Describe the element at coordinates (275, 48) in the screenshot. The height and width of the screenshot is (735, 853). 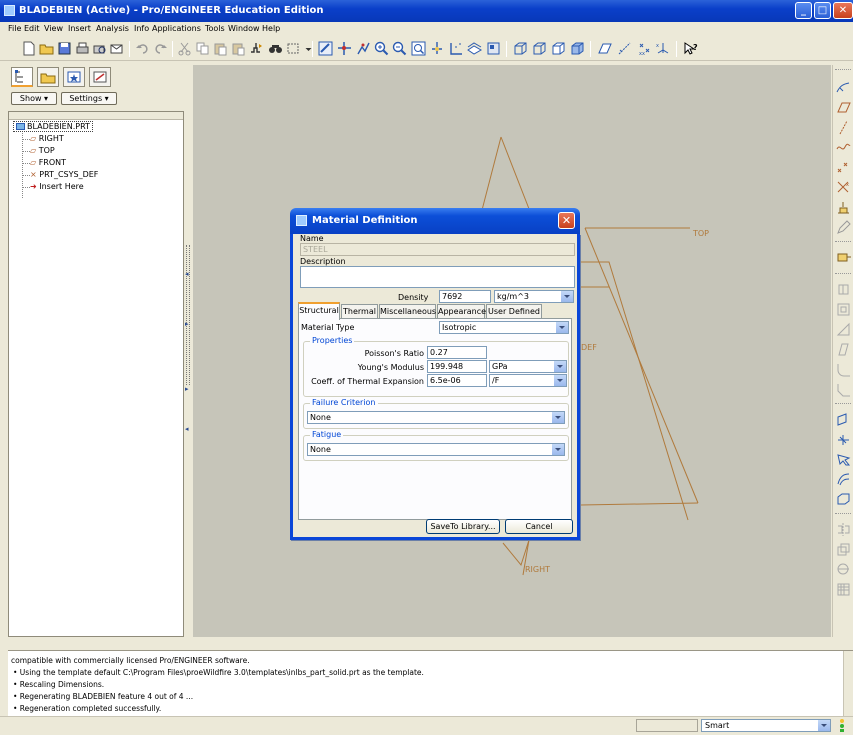
I see `find-icon` at that location.